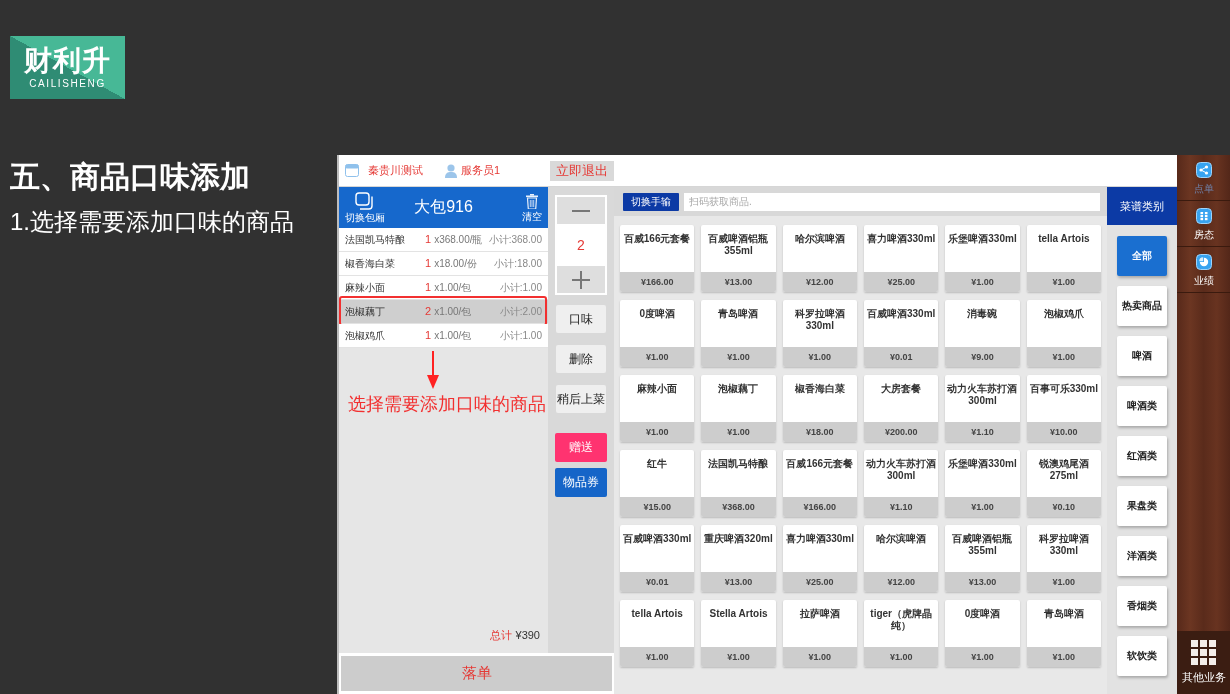 Image resolution: width=1230 pixels, height=694 pixels. What do you see at coordinates (901, 470) in the screenshot?
I see `product-name: 动力火车苏打酒300ml` at bounding box center [901, 470].